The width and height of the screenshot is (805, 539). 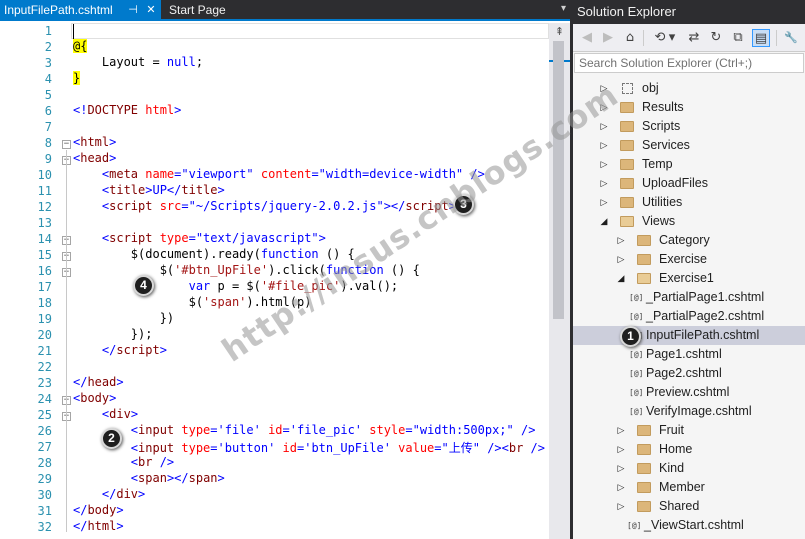 What do you see at coordinates (133, 10) in the screenshot?
I see `pin-icon: ⊣` at bounding box center [133, 10].